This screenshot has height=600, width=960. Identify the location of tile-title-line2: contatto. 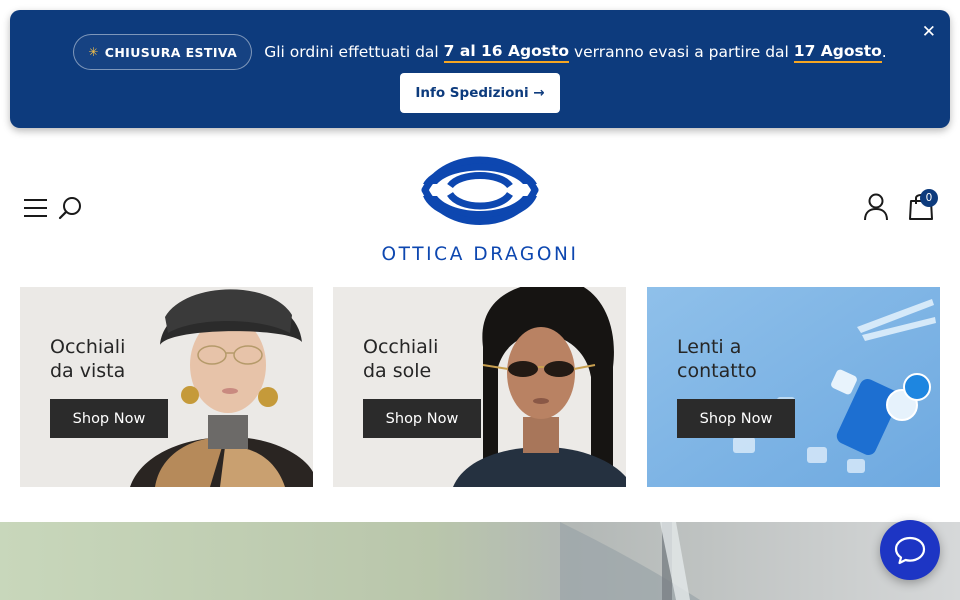
(717, 371).